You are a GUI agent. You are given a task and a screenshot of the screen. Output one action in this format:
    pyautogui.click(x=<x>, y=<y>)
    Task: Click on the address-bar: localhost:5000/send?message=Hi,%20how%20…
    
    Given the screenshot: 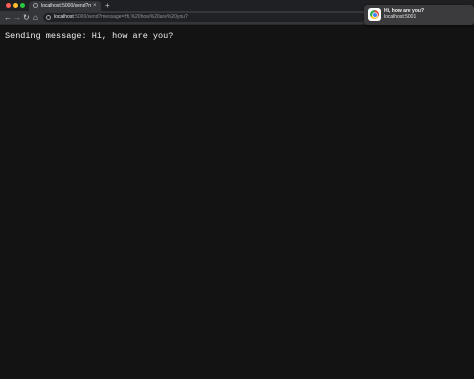 What is the action you would take?
    pyautogui.click(x=204, y=17)
    